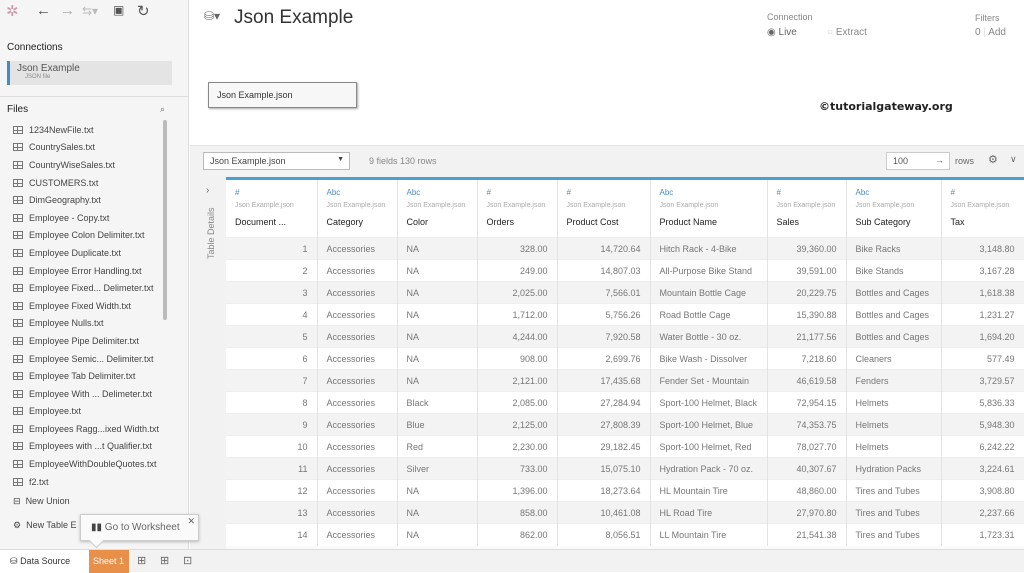 This screenshot has width=1024, height=573. What do you see at coordinates (604, 512) in the screenshot?
I see `table-cell: 10,461.08` at bounding box center [604, 512].